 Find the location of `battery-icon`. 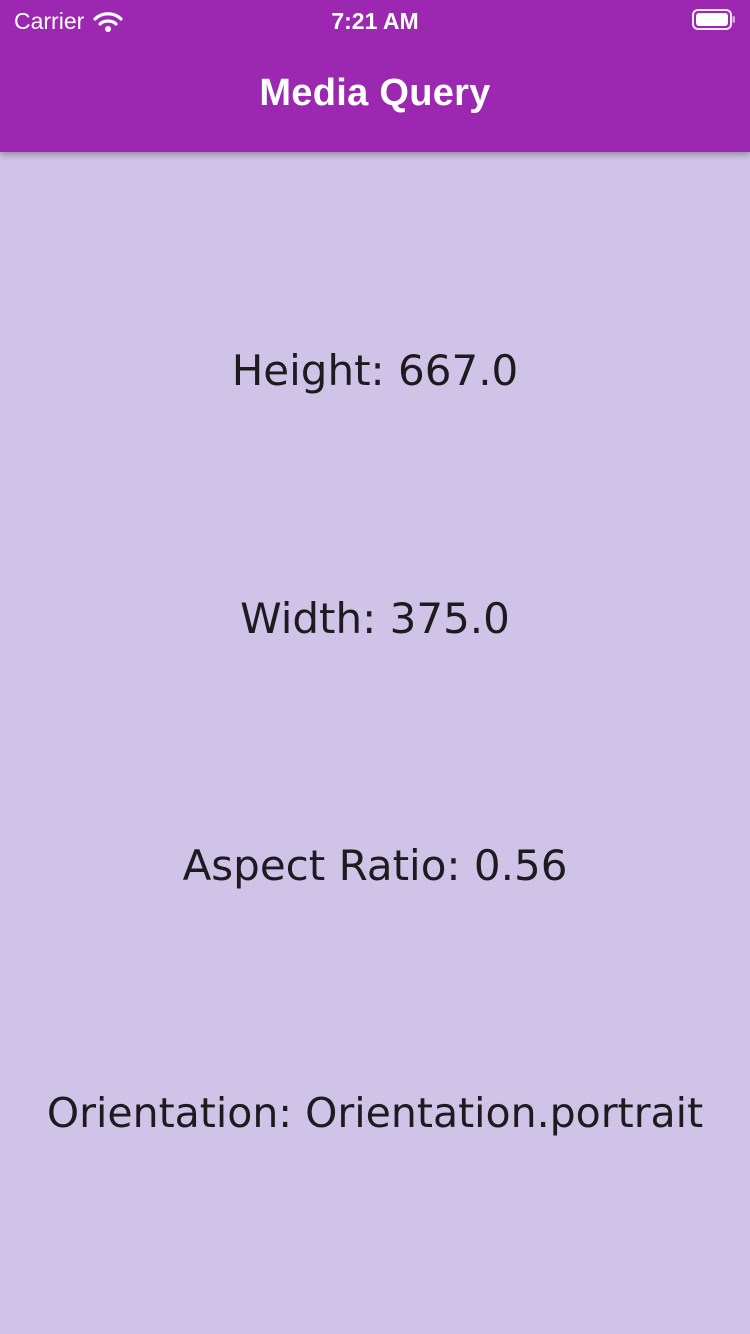

battery-icon is located at coordinates (713, 19).